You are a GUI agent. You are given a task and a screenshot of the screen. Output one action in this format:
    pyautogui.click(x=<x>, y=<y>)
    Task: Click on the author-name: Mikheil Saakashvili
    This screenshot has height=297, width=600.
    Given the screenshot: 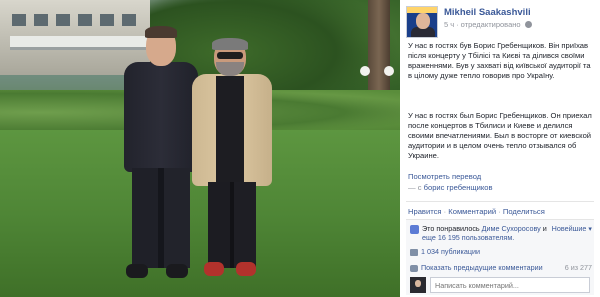 What is the action you would take?
    pyautogui.click(x=487, y=12)
    